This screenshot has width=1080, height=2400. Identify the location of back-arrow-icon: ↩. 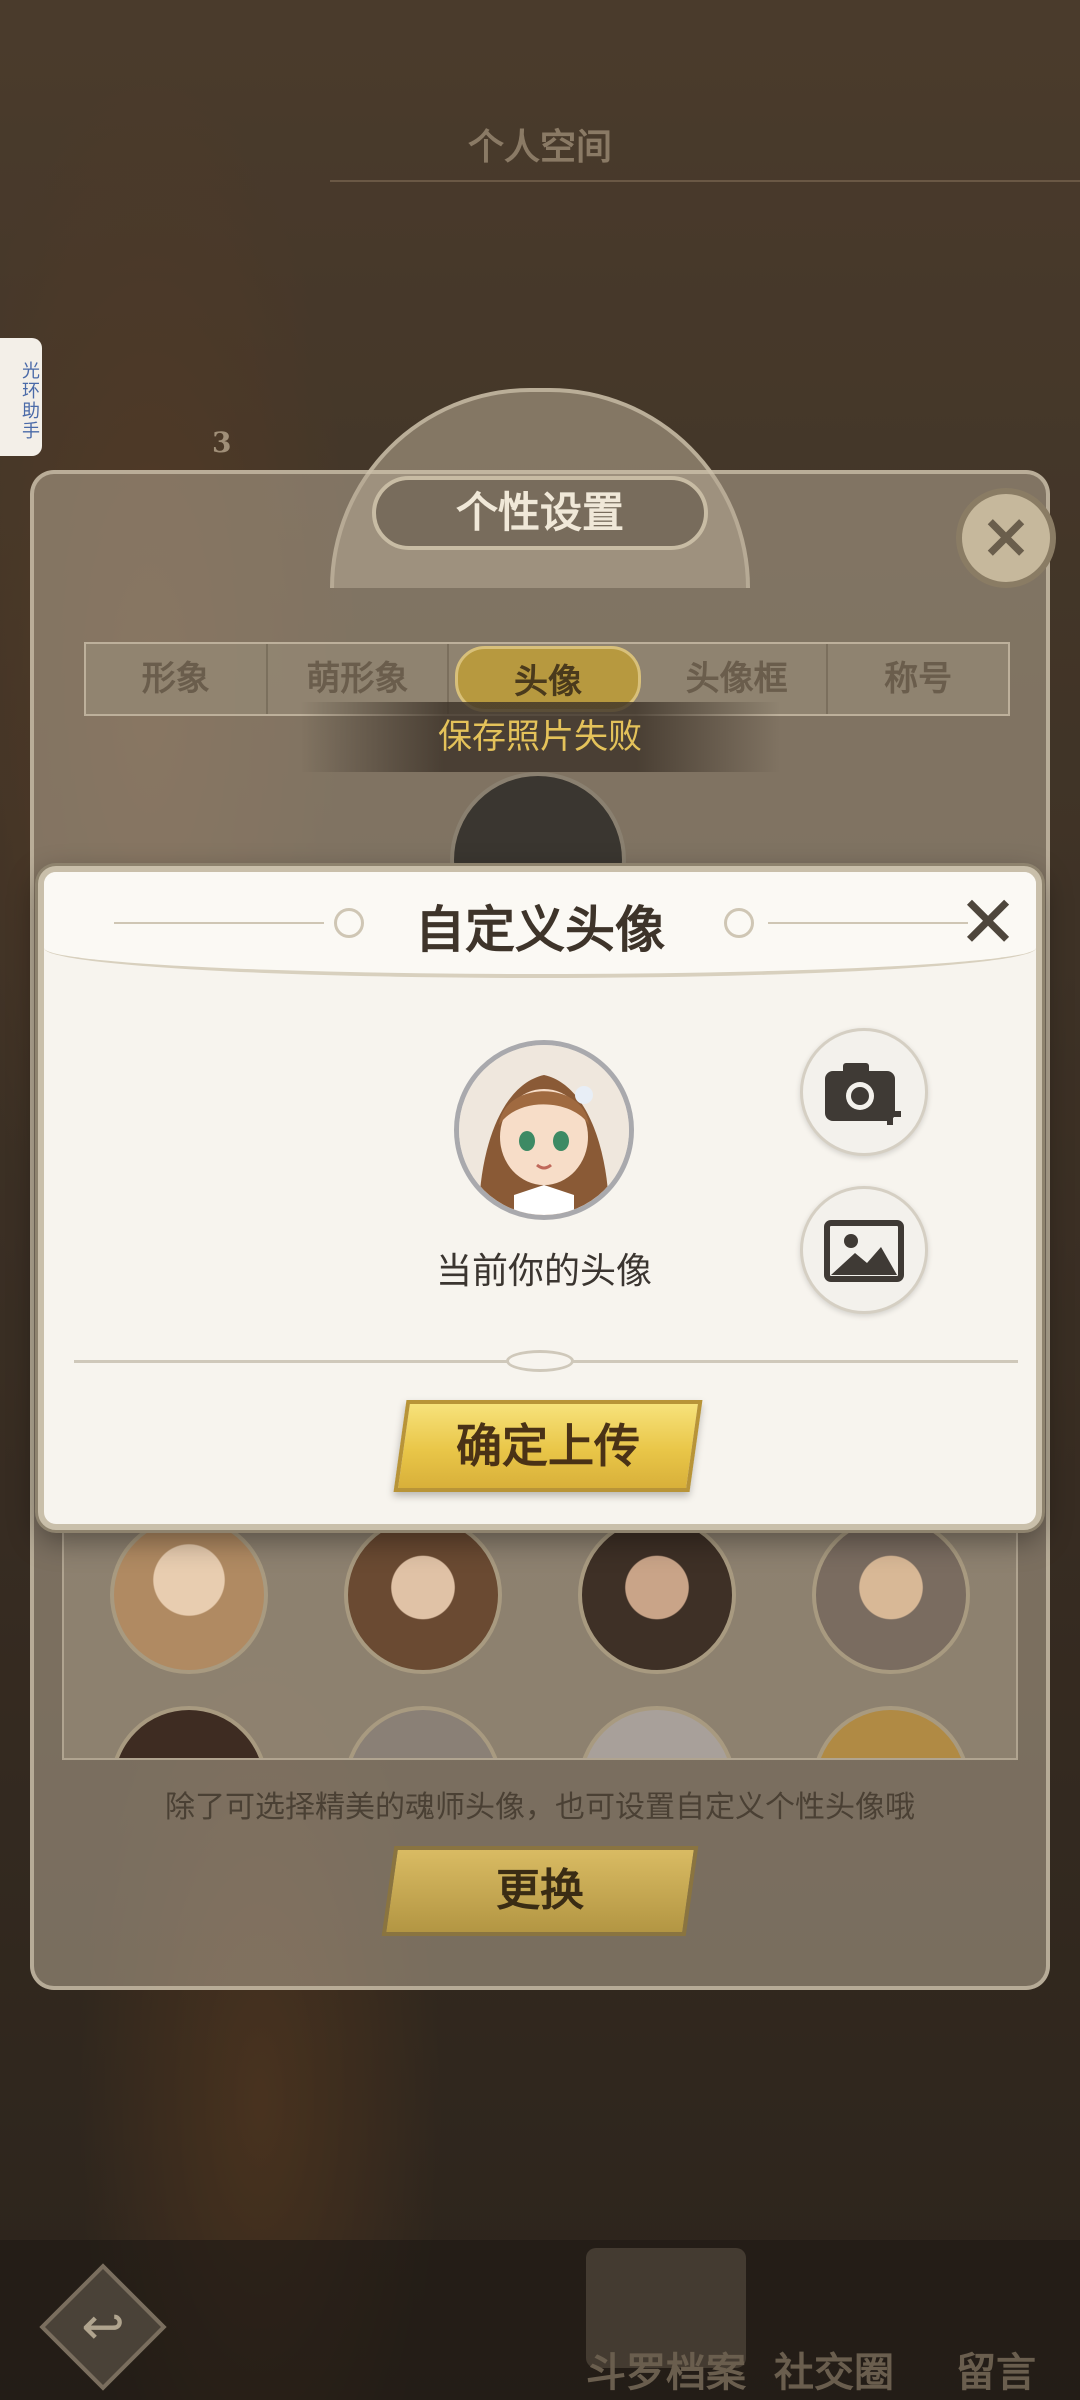
(103, 2327).